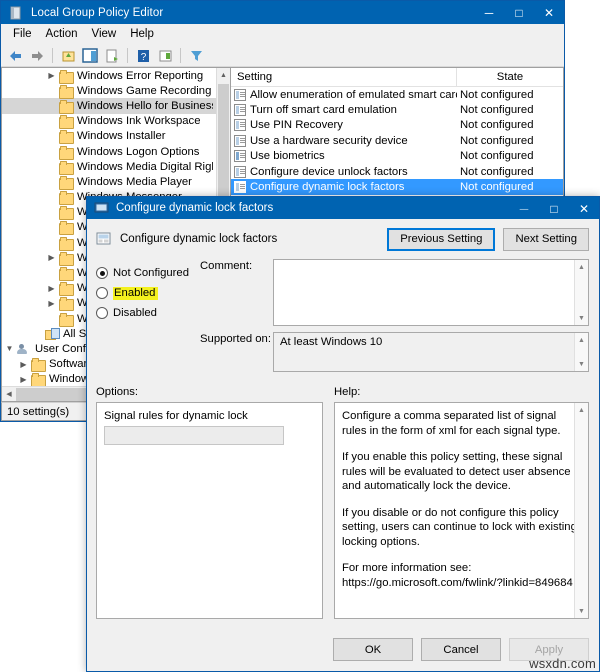 The height and width of the screenshot is (672, 600). What do you see at coordinates (196, 56) in the screenshot?
I see `filter-icon` at bounding box center [196, 56].